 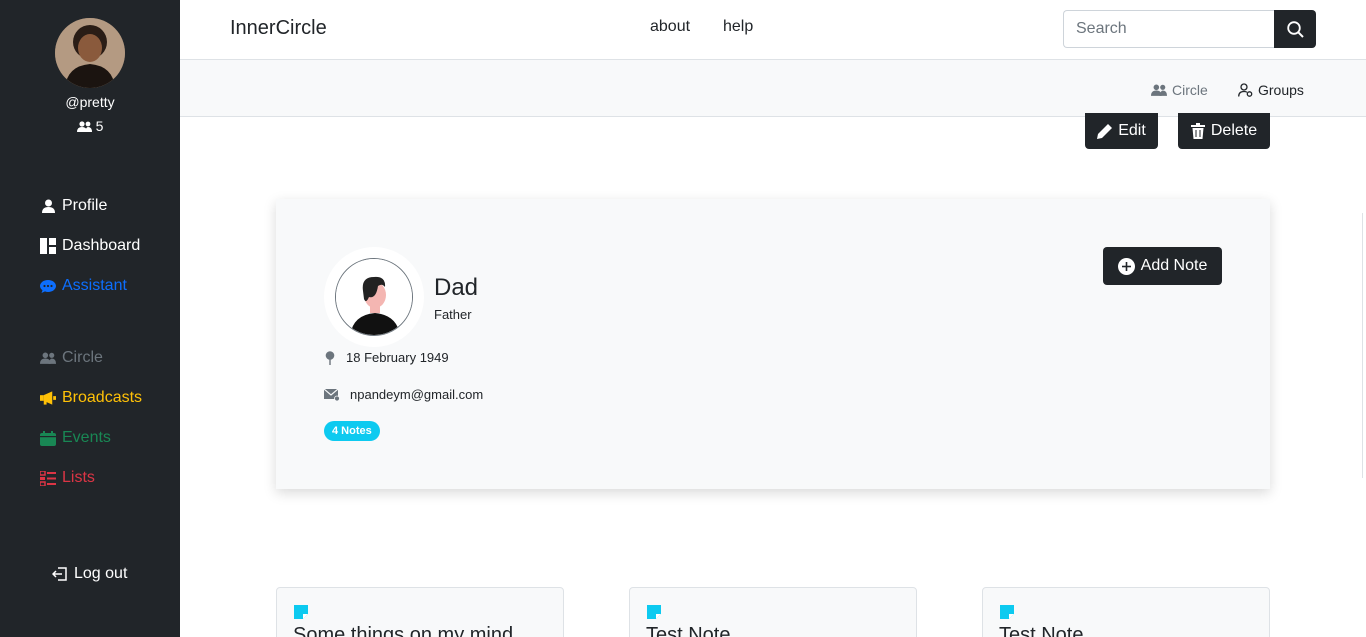 What do you see at coordinates (420, 612) in the screenshot?
I see `note-card: Some things on my mind` at bounding box center [420, 612].